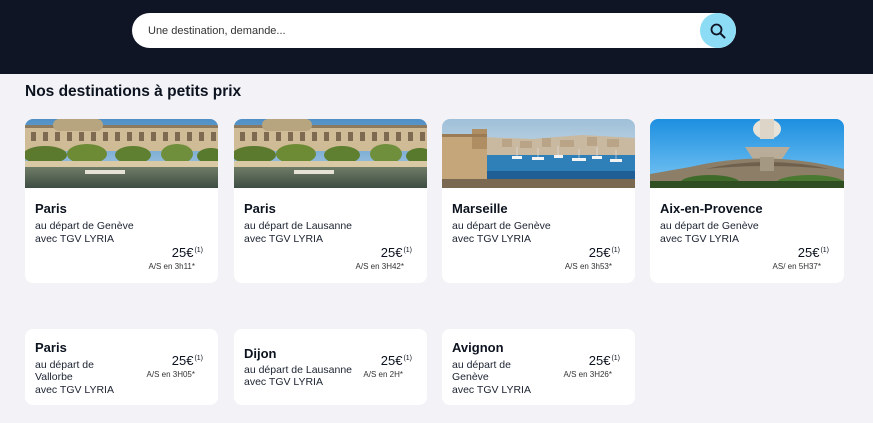 This screenshot has width=873, height=423. Describe the element at coordinates (796, 266) in the screenshot. I see `destination-duration: AS/ en 5H37*` at that location.